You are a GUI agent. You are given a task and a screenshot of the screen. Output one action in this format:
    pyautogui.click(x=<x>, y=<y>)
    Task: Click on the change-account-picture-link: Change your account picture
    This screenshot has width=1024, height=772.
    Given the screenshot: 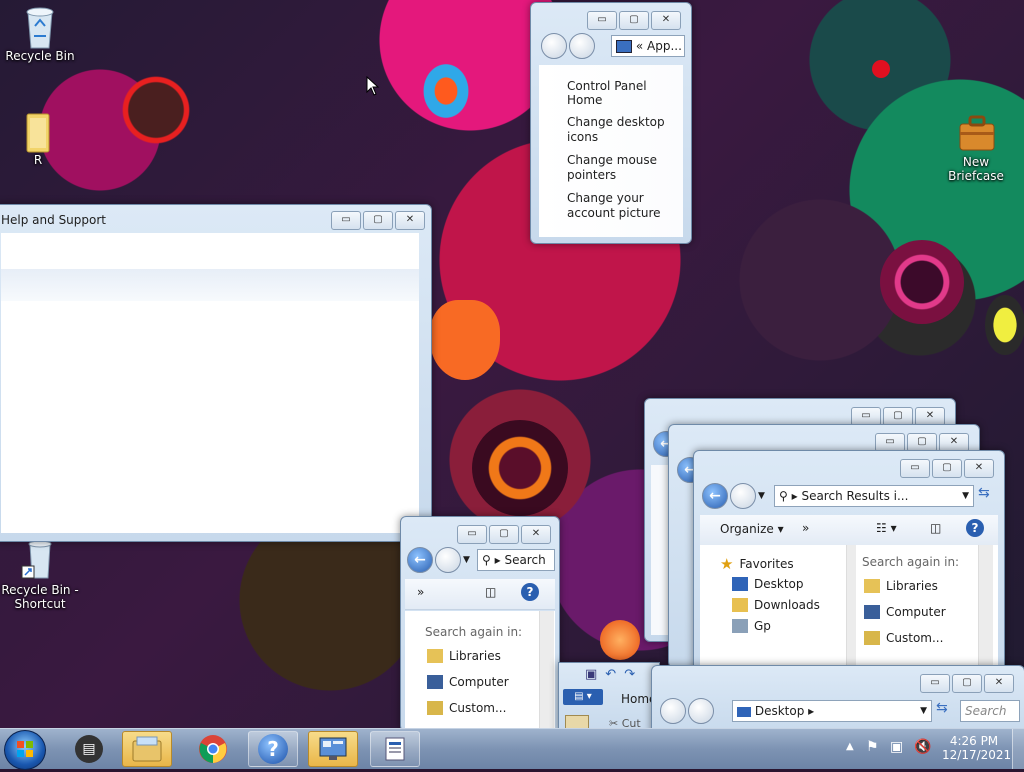 What is the action you would take?
    pyautogui.click(x=622, y=206)
    